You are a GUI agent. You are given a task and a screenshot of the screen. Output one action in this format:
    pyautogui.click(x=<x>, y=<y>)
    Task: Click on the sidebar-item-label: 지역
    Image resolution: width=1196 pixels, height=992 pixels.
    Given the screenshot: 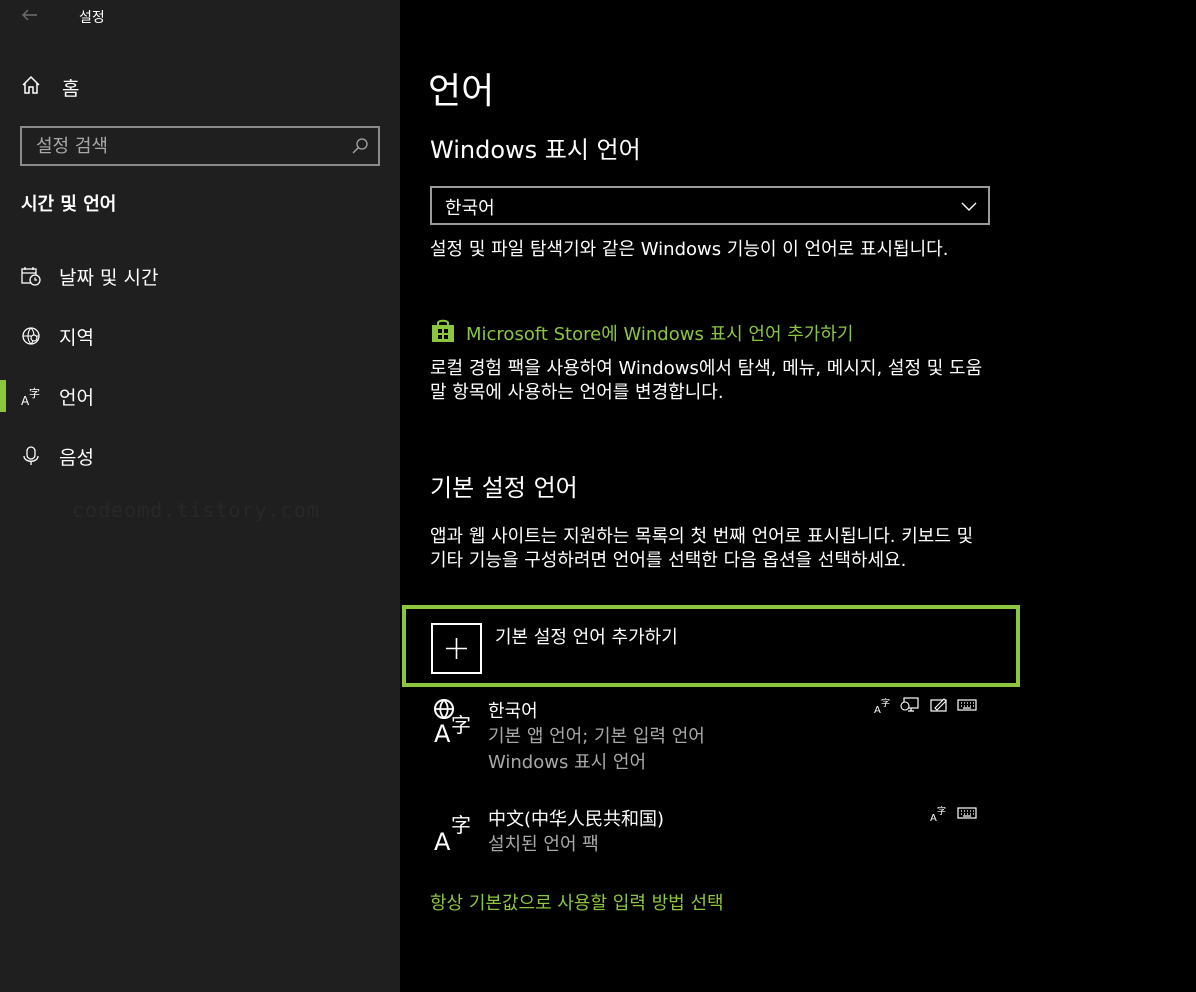 What is the action you would take?
    pyautogui.click(x=76, y=338)
    